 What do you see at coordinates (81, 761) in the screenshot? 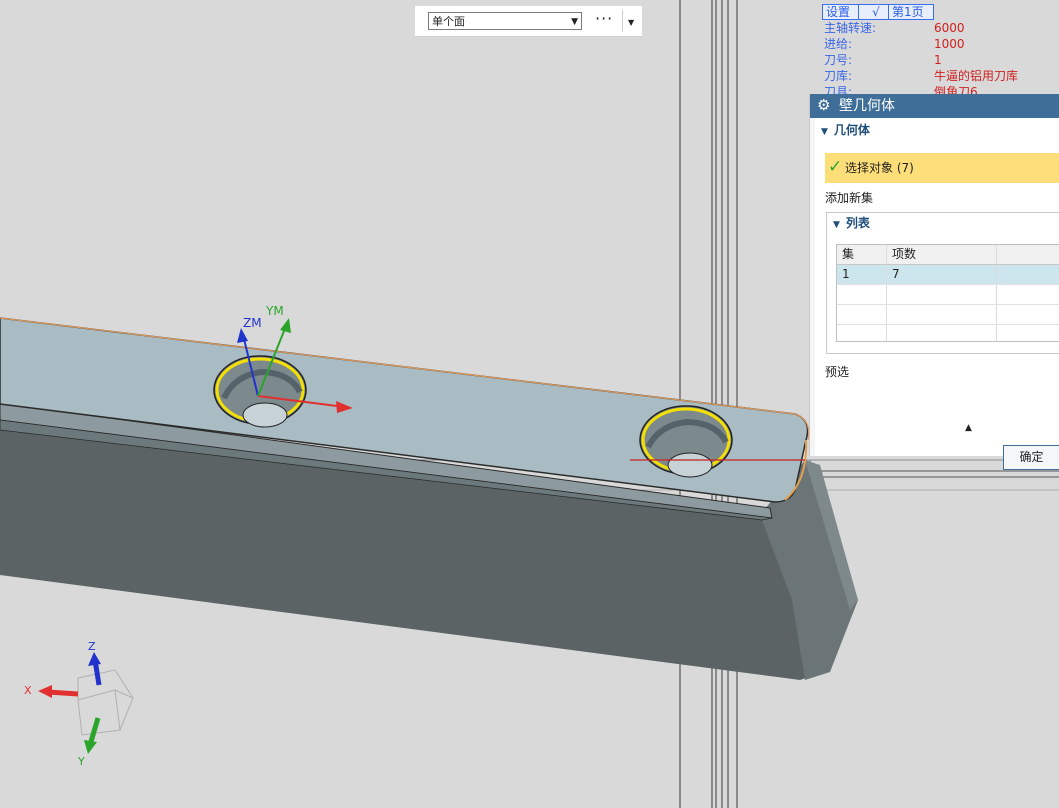
I see `triad-y-label: Y` at bounding box center [81, 761].